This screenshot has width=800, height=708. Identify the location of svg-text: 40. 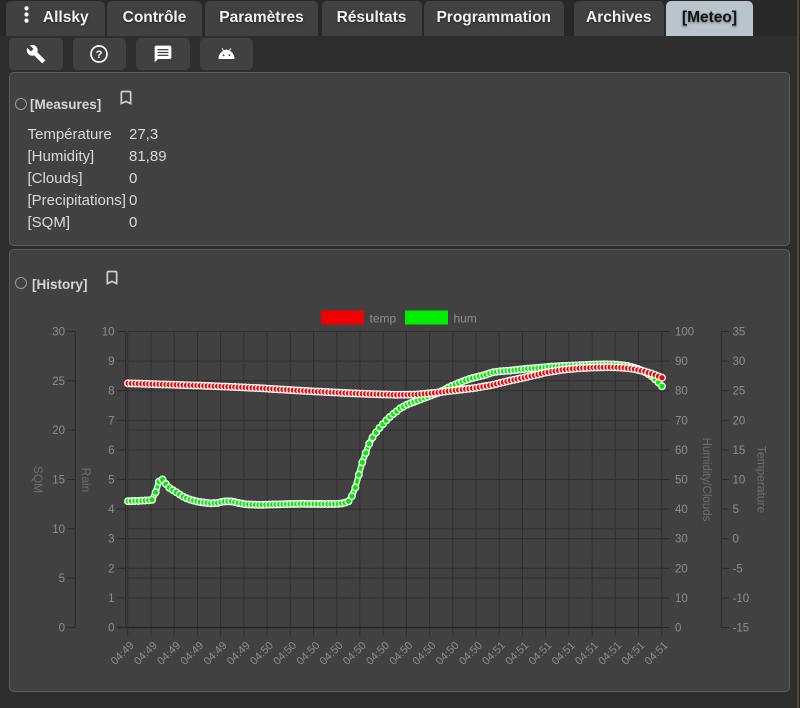
(681, 510).